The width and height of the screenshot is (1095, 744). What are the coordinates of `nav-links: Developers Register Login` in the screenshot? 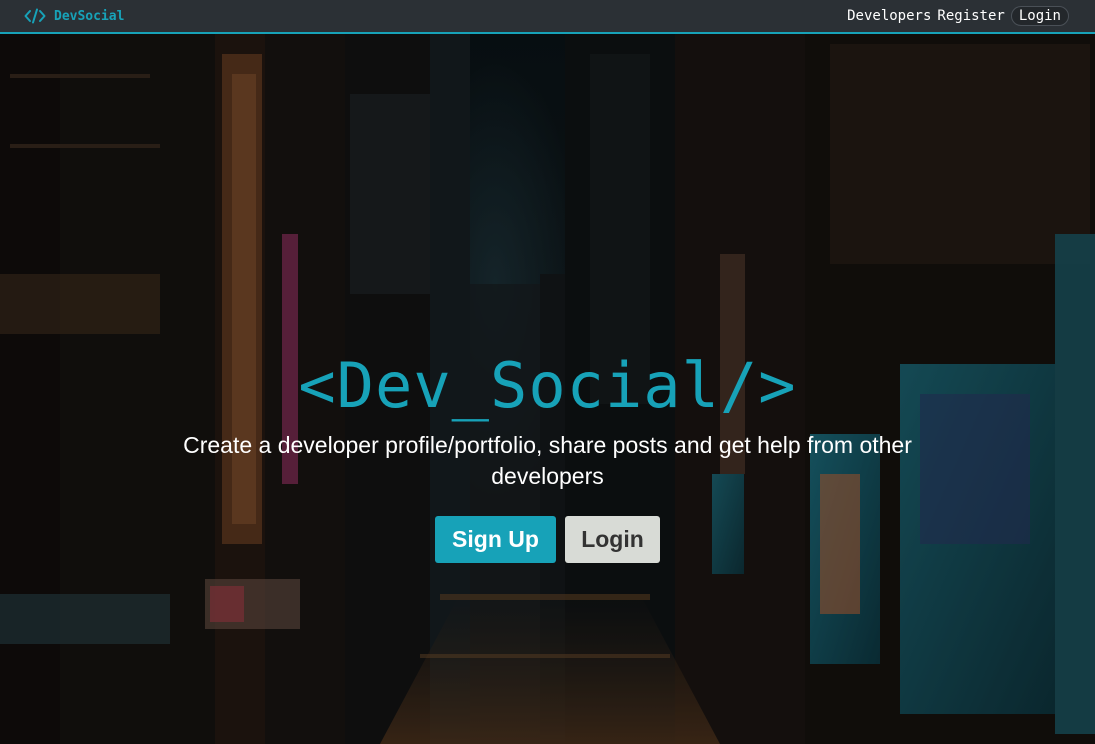 It's located at (958, 16).